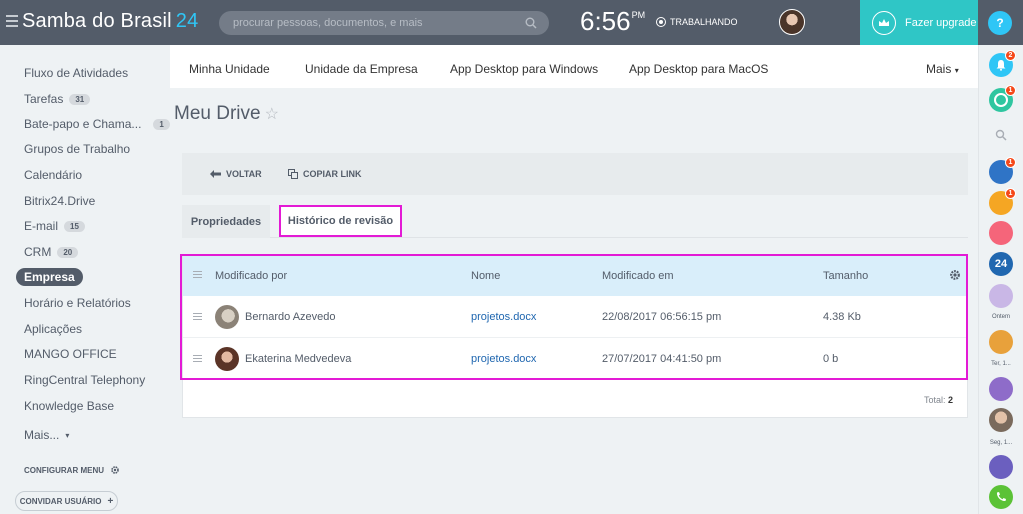  I want to click on help-button: ?, so click(1000, 23).